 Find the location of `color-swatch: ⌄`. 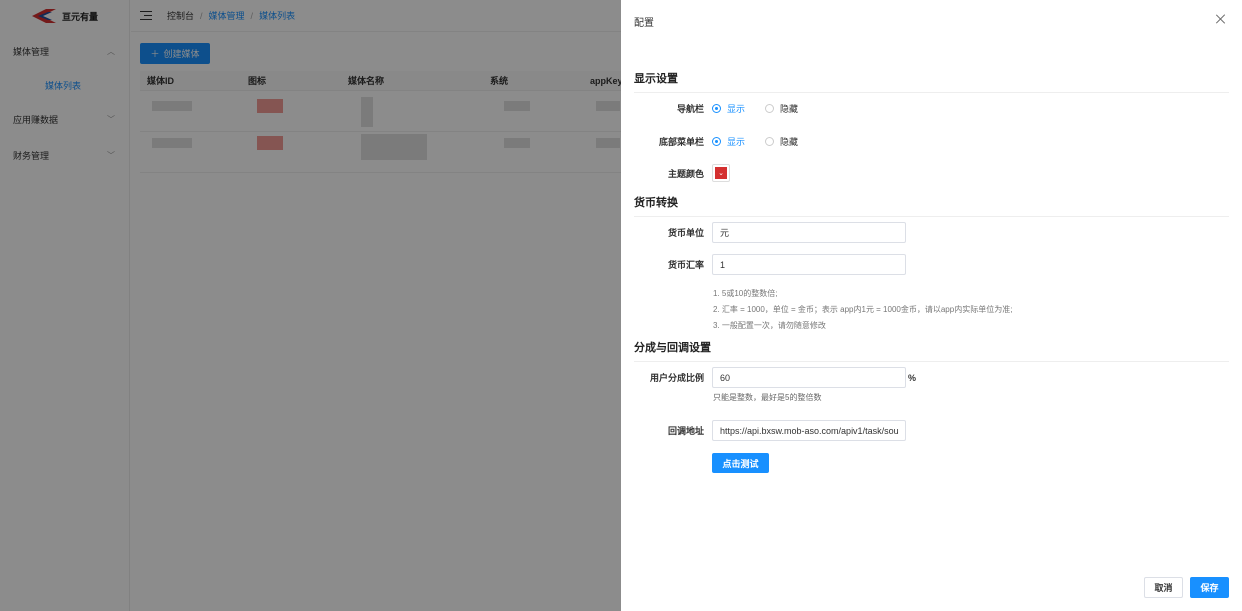

color-swatch: ⌄ is located at coordinates (721, 173).